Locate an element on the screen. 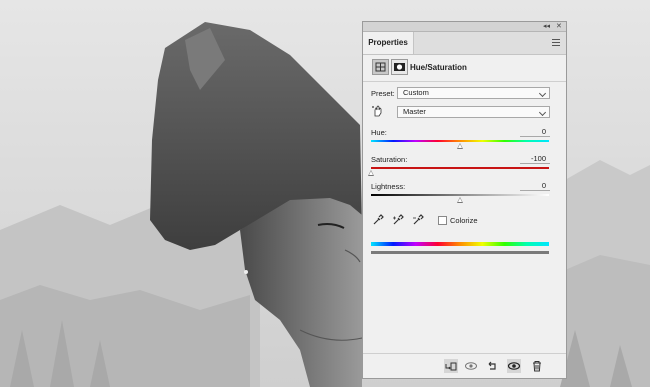 This screenshot has height=387, width=650. output-color-bar is located at coordinates (460, 252).